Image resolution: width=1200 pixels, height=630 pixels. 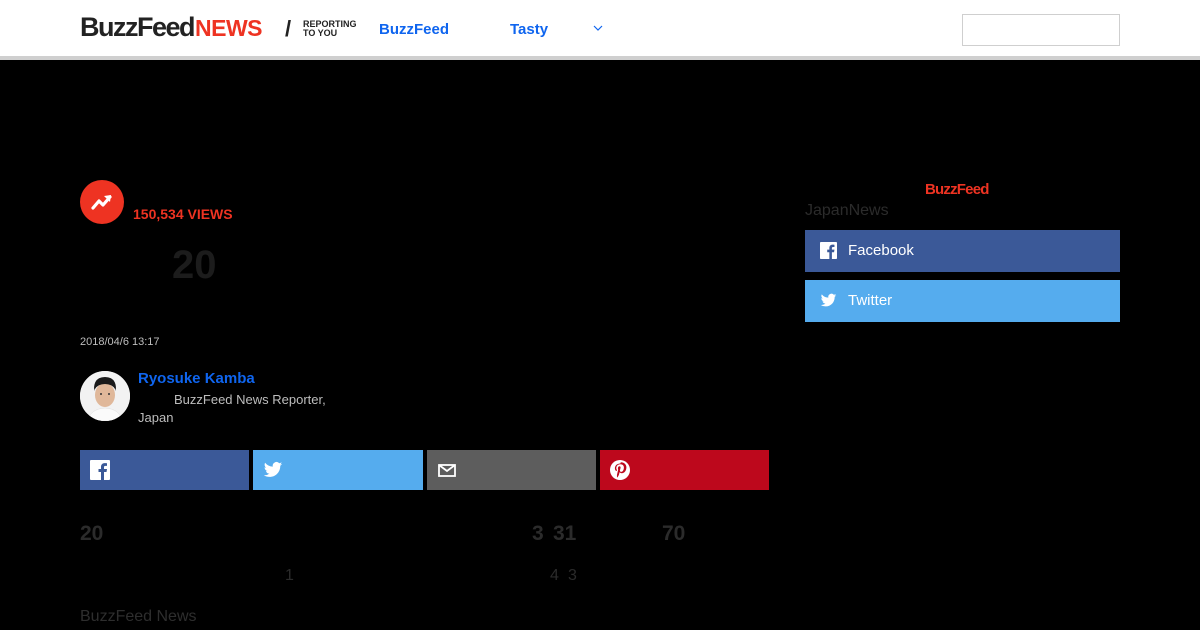 I want to click on body-fragment: 70, so click(x=674, y=533).